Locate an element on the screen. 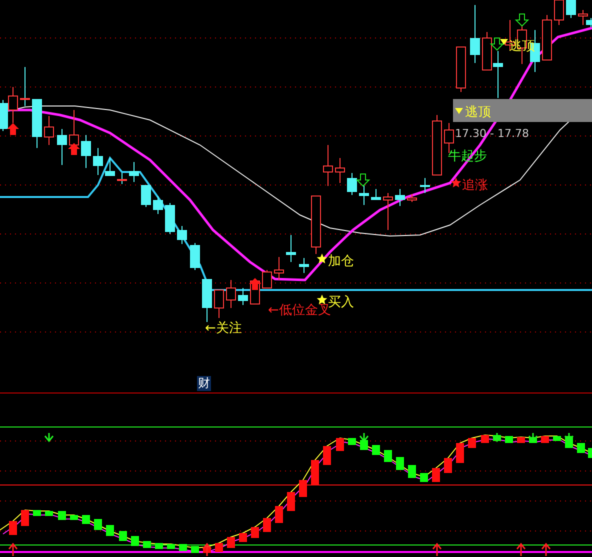  signal-label: ←低位金叉 is located at coordinates (299, 310).